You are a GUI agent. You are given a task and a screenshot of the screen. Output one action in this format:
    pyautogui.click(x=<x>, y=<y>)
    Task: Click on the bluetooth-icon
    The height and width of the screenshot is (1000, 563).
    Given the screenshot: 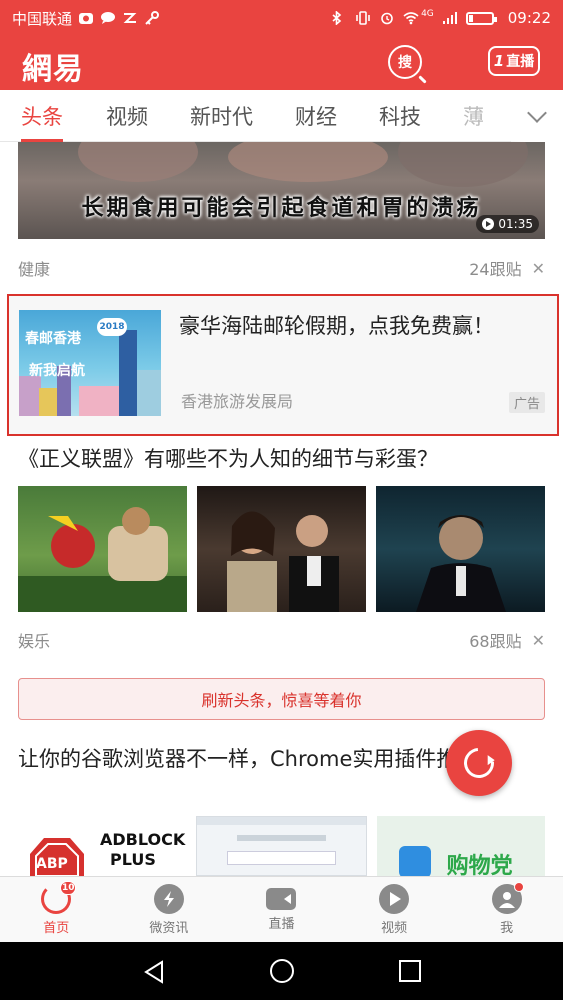 What is the action you would take?
    pyautogui.click(x=339, y=18)
    